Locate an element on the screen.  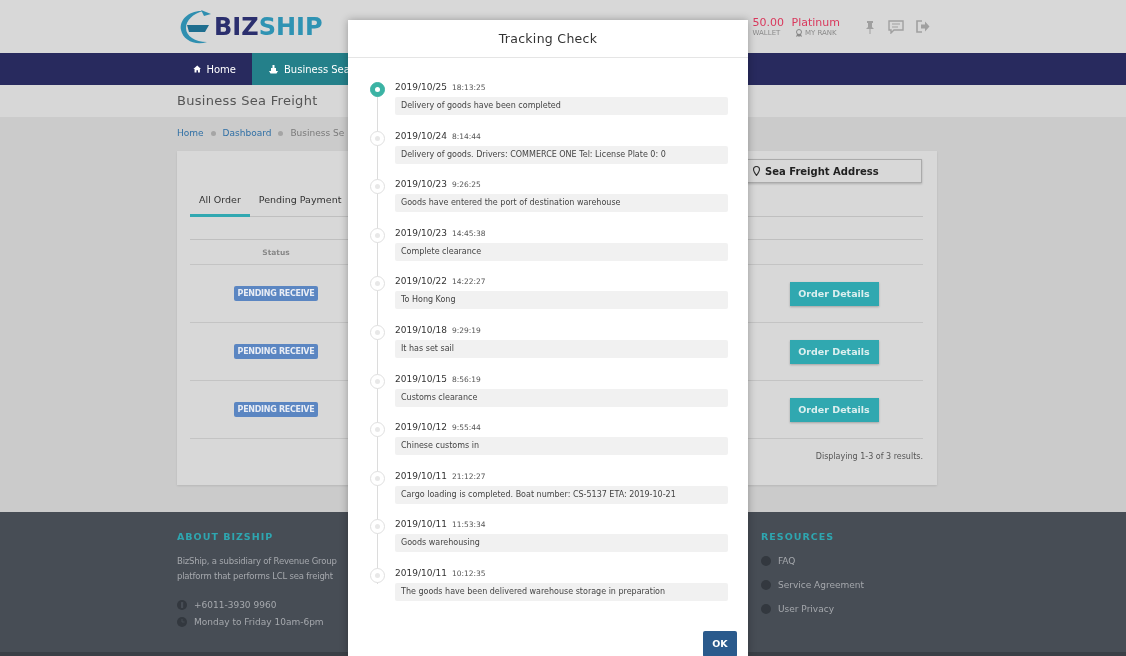
ship-icon is located at coordinates (273, 69).